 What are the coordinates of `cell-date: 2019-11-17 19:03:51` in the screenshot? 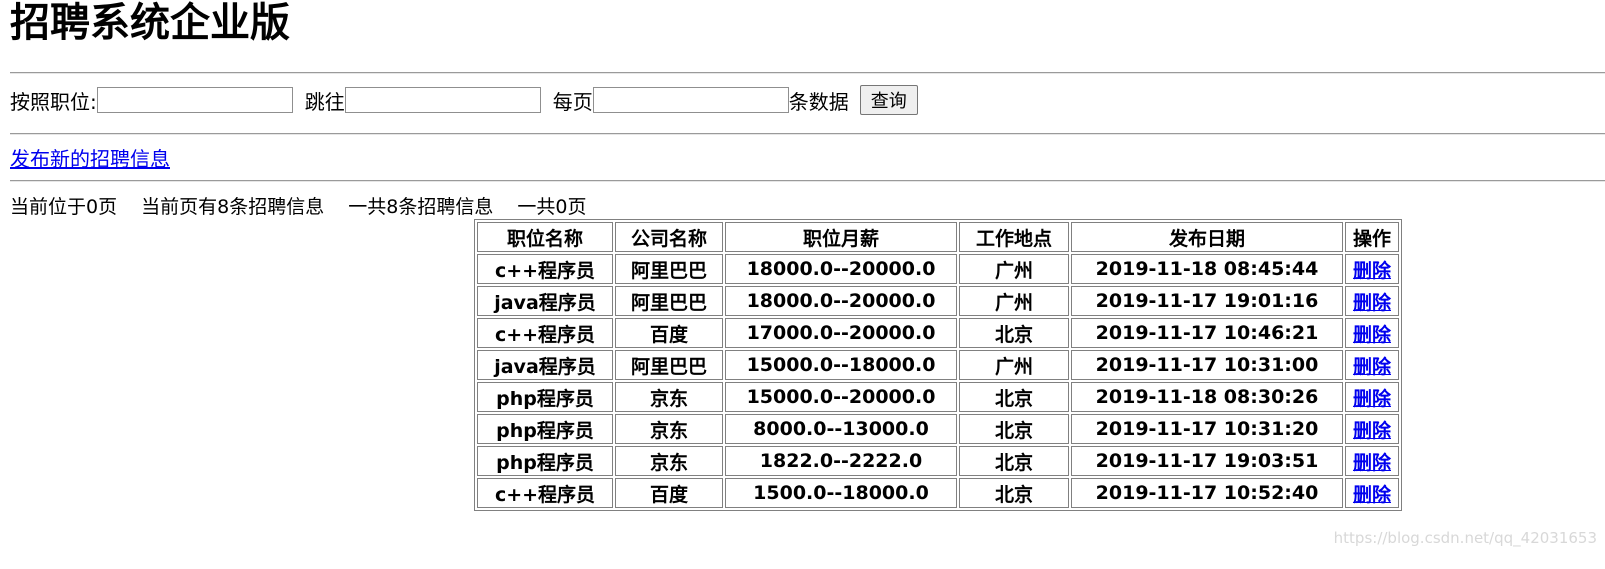 It's located at (1207, 461).